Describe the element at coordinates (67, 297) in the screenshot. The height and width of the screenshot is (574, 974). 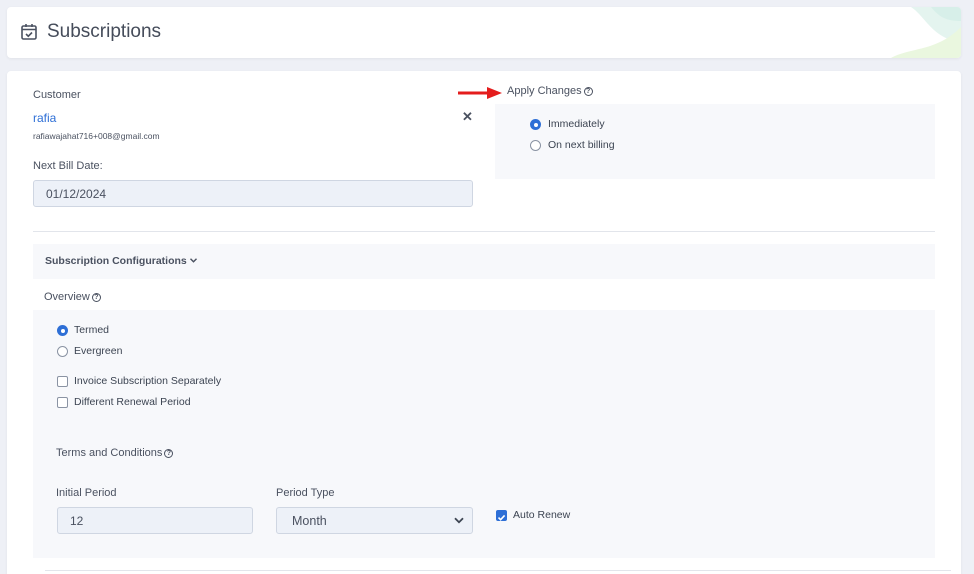
I see `overview-label-text: Overview` at that location.